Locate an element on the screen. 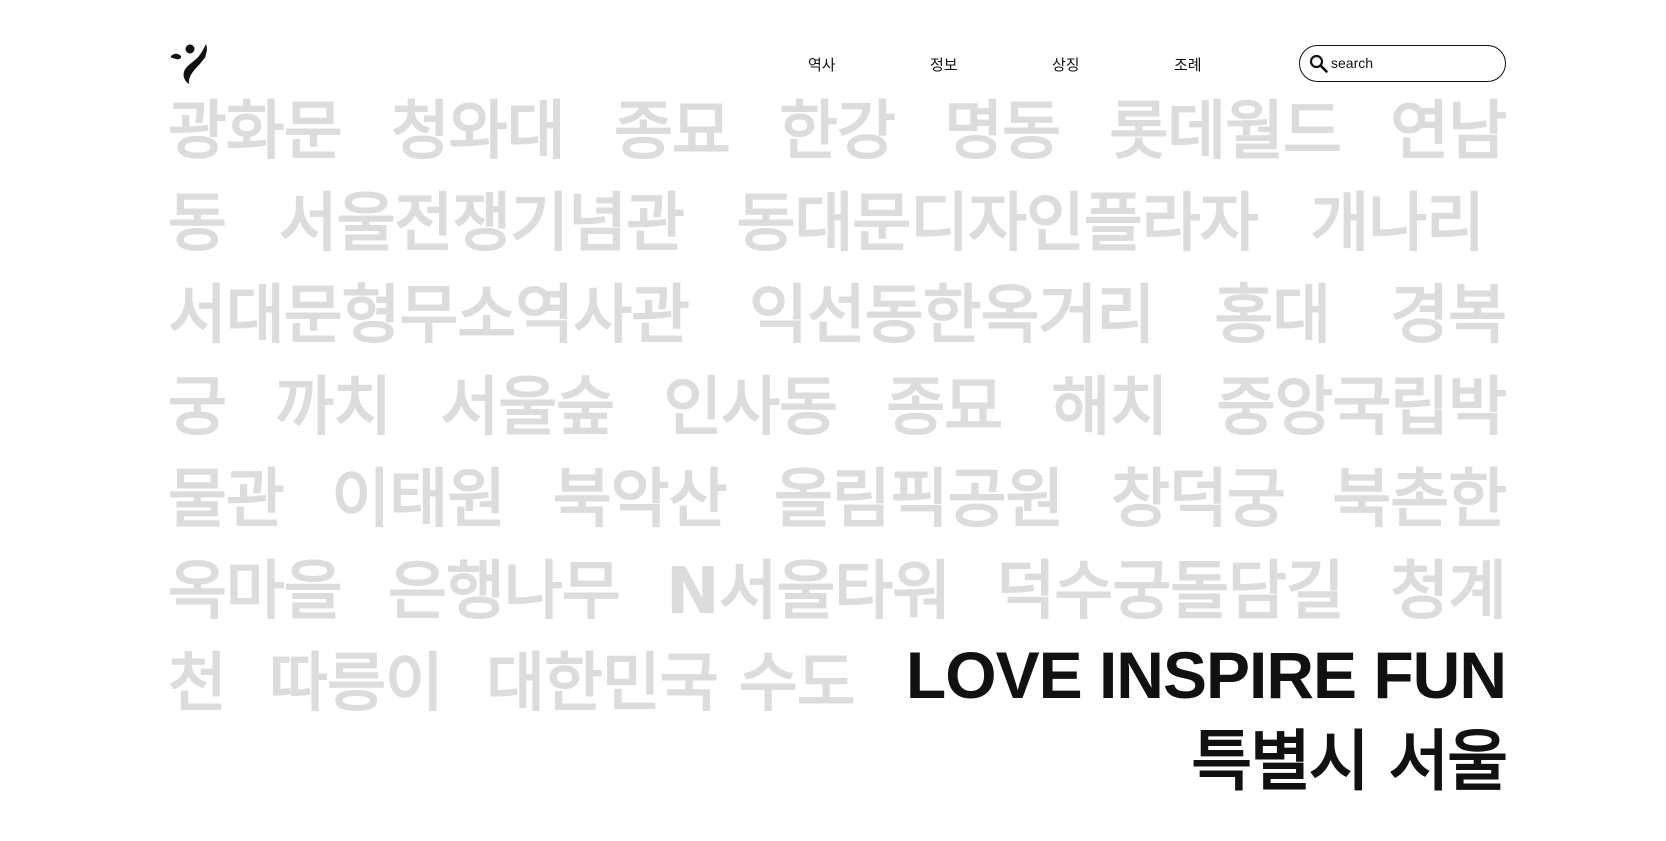 The height and width of the screenshot is (841, 1666). tagline: LOVE INSPIRE FUN is located at coordinates (1206, 675).